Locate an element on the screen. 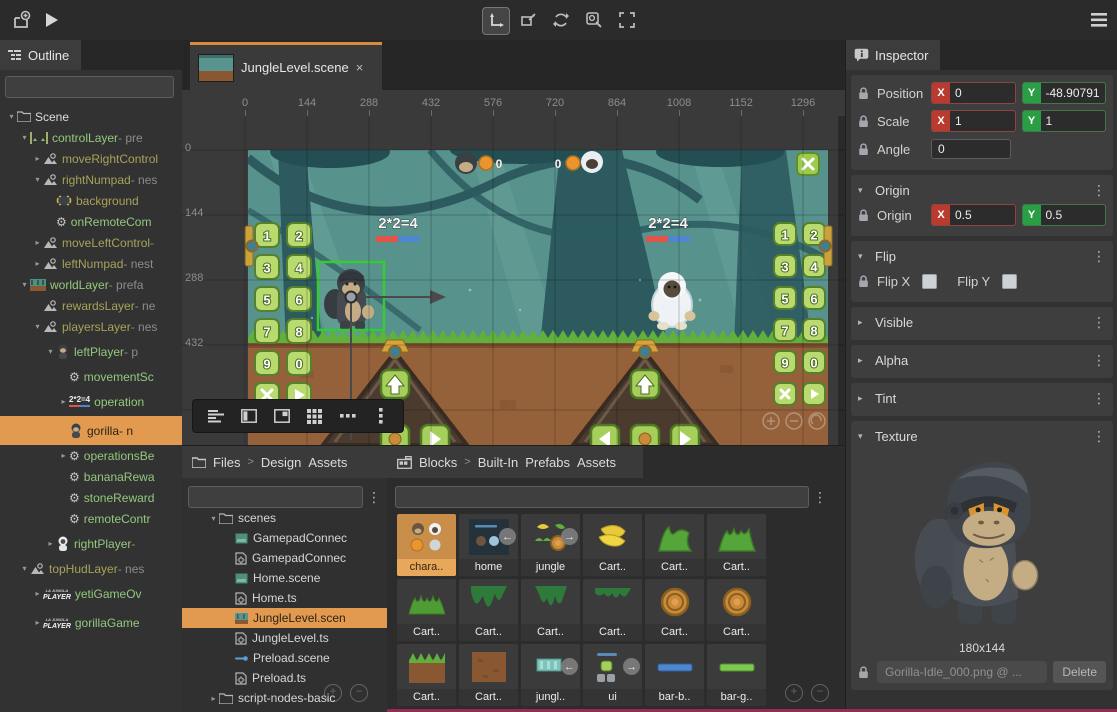  asset-card-ui: → ui is located at coordinates (612, 675).